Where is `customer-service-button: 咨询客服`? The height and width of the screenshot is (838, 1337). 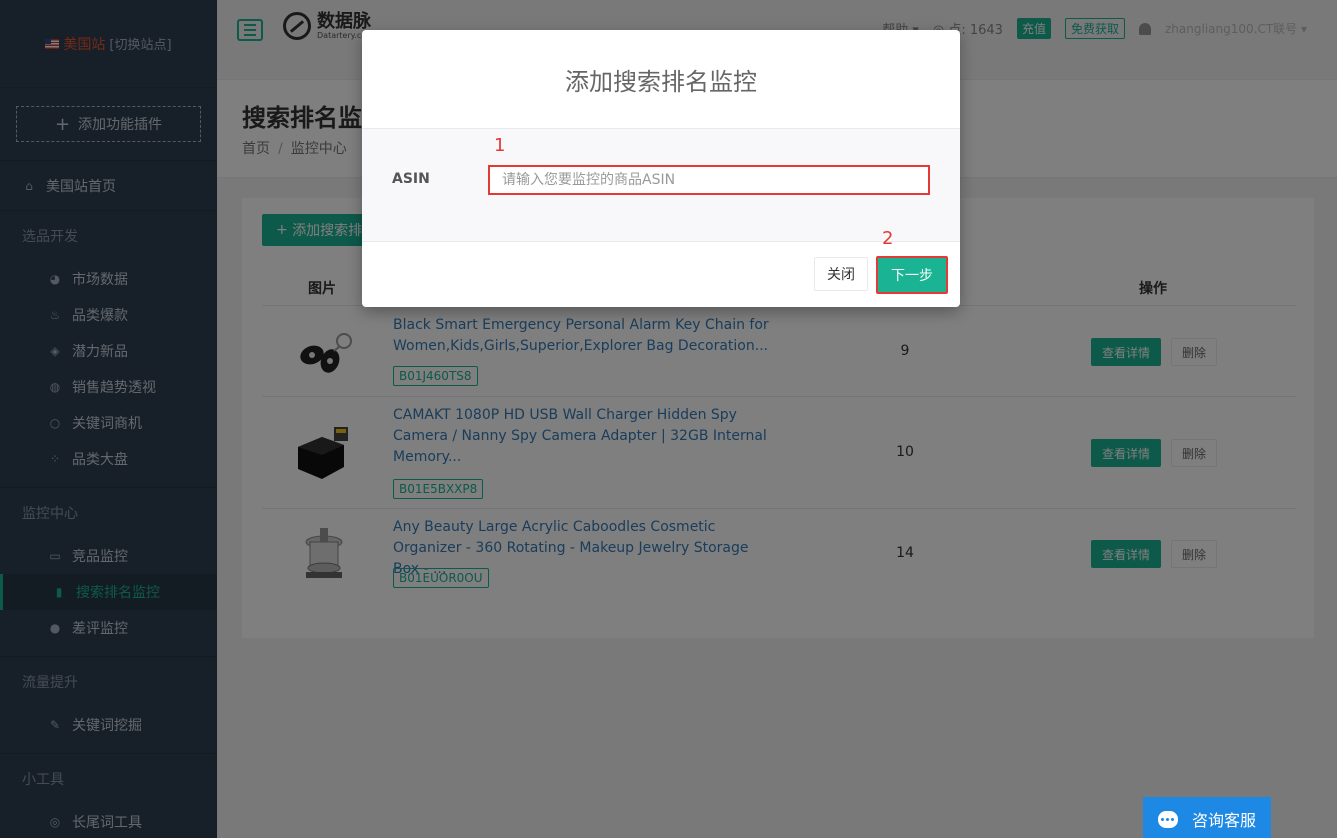
customer-service-button: 咨询客服 is located at coordinates (1207, 817).